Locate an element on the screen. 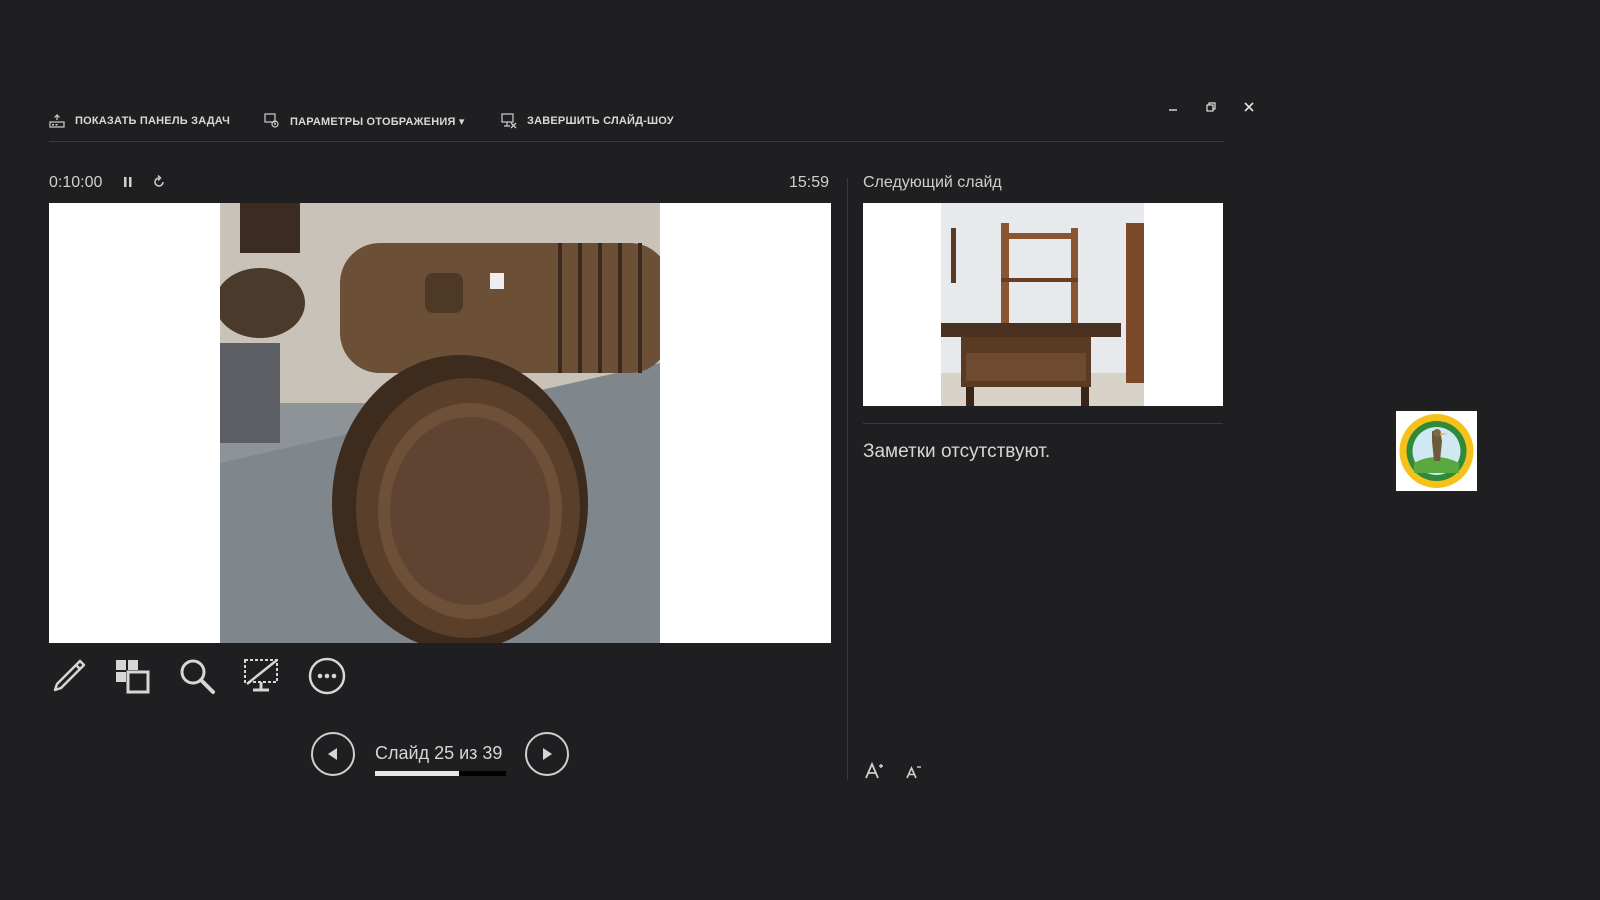  zoom-icon is located at coordinates (197, 676).